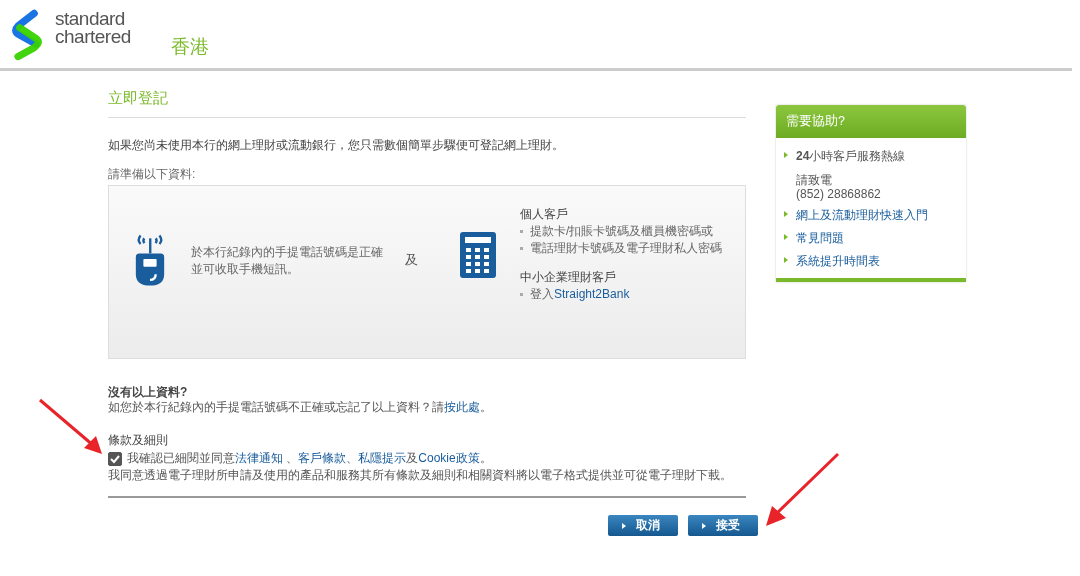  Describe the element at coordinates (189, 47) in the screenshot. I see `region-title: 香港` at that location.